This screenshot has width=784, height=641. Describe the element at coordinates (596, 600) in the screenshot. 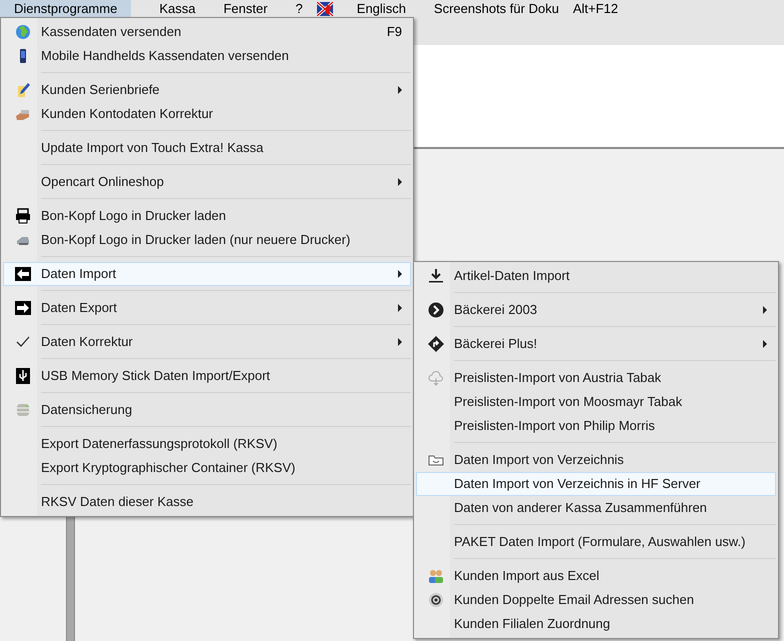

I see `menu-item: Kunden Doppelte Email Adressen suchen` at that location.